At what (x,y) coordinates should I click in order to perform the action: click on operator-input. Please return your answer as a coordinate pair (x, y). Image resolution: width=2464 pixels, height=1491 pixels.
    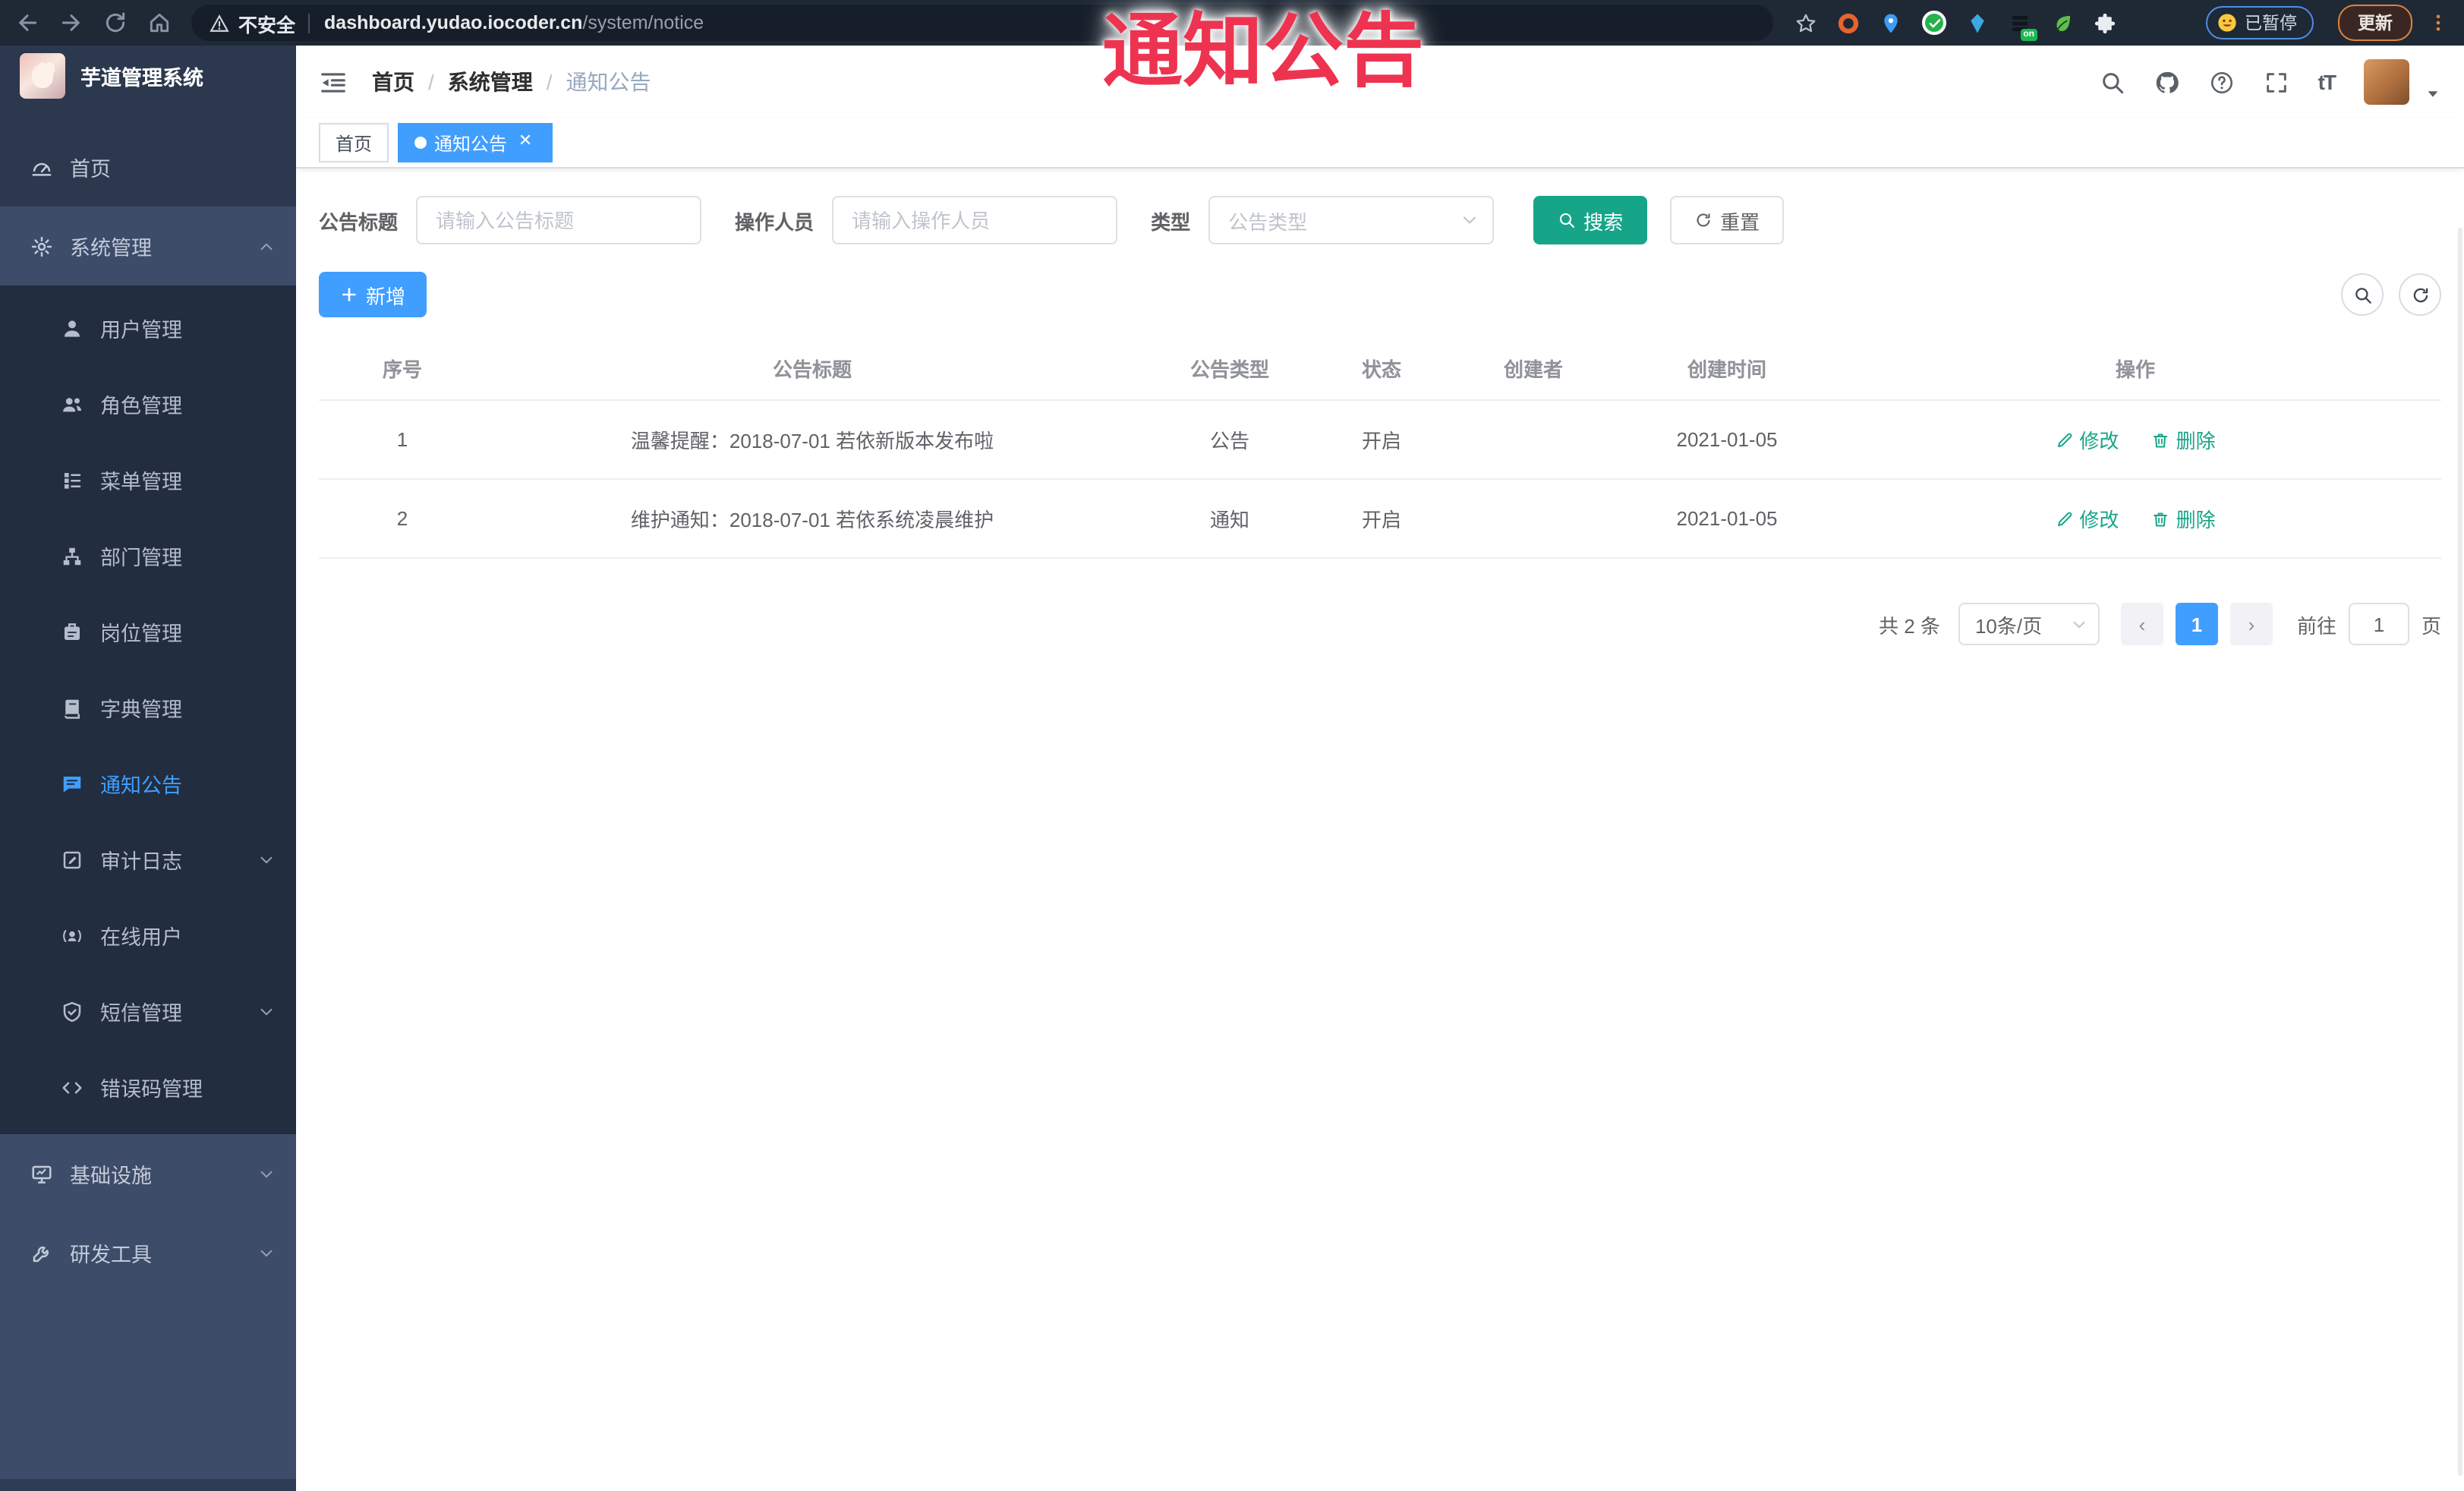
    Looking at the image, I should click on (975, 220).